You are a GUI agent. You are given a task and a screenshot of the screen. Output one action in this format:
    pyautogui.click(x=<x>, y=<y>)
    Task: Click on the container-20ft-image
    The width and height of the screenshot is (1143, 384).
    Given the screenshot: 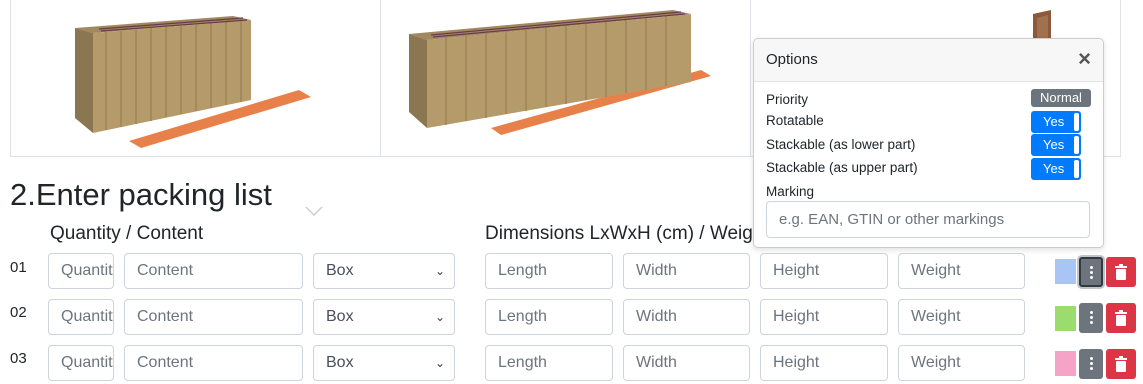 What is the action you would take?
    pyautogui.click(x=193, y=82)
    